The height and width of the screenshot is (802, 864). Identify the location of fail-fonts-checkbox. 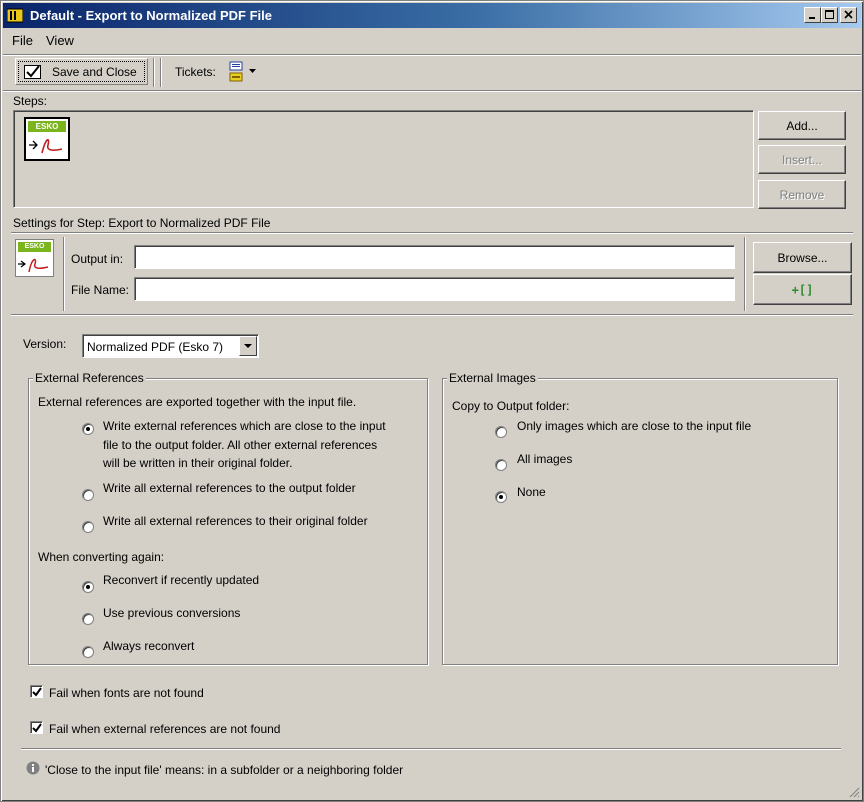
(36, 691).